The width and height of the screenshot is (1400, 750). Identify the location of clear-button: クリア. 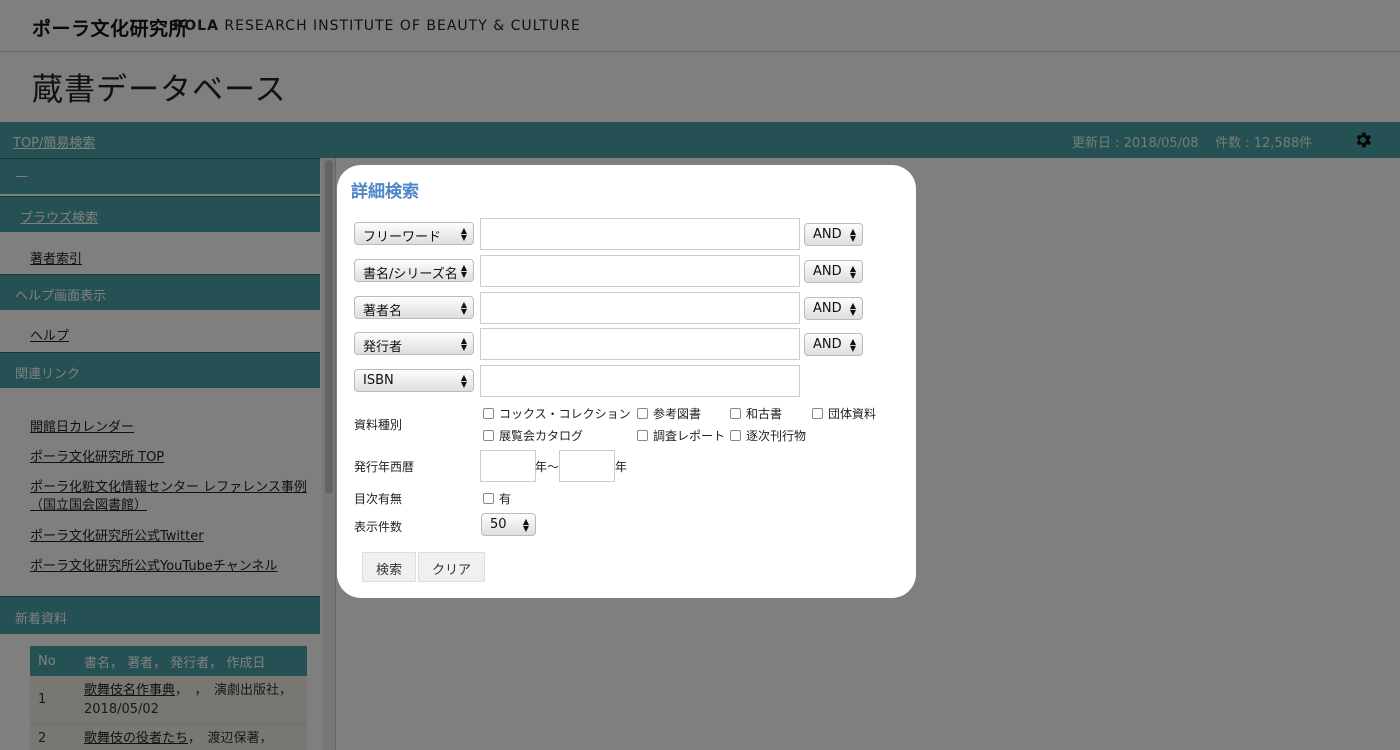
(452, 567).